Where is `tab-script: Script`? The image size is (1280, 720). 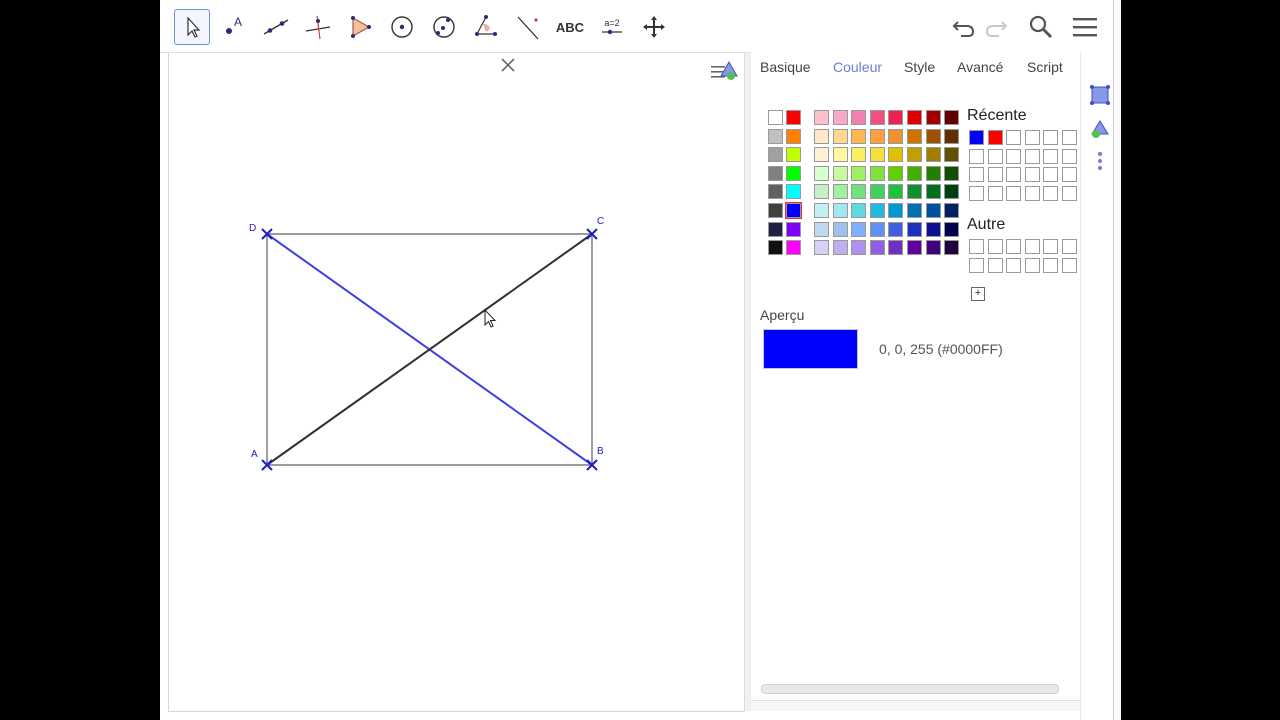 tab-script: Script is located at coordinates (1045, 67).